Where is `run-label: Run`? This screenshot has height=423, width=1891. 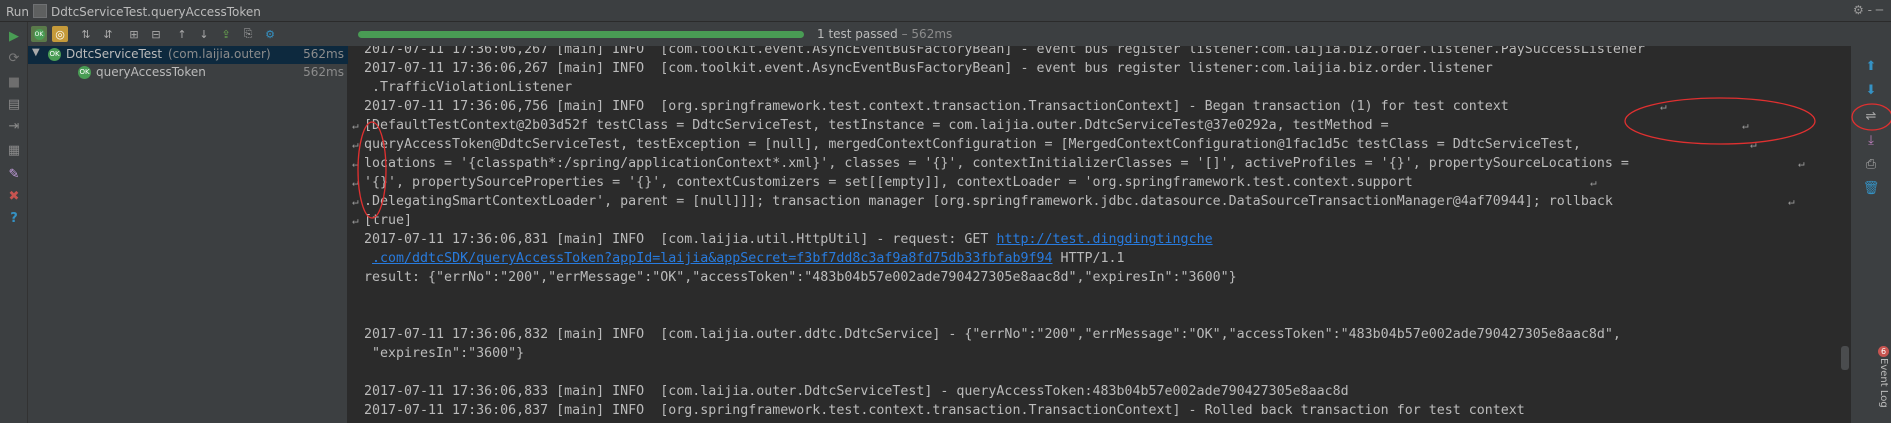
run-label: Run is located at coordinates (18, 12).